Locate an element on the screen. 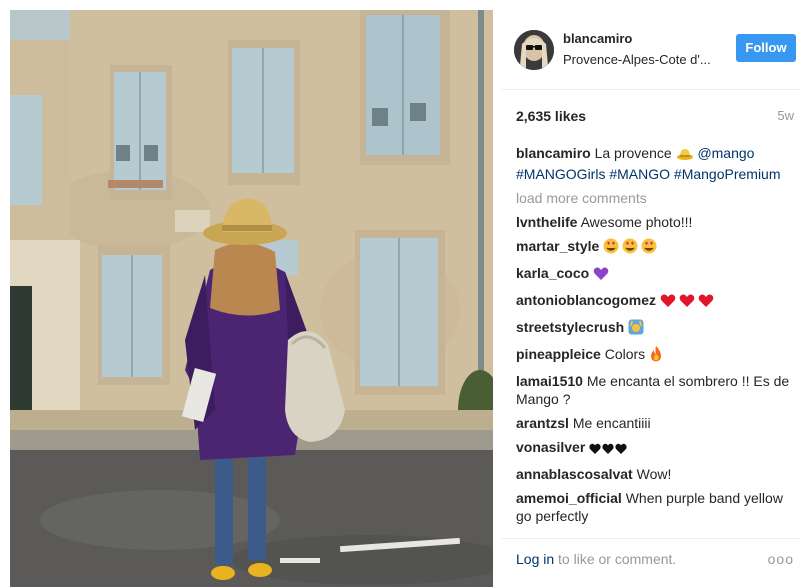 The height and width of the screenshot is (587, 800). comment-item: martar_style is located at coordinates (656, 247).